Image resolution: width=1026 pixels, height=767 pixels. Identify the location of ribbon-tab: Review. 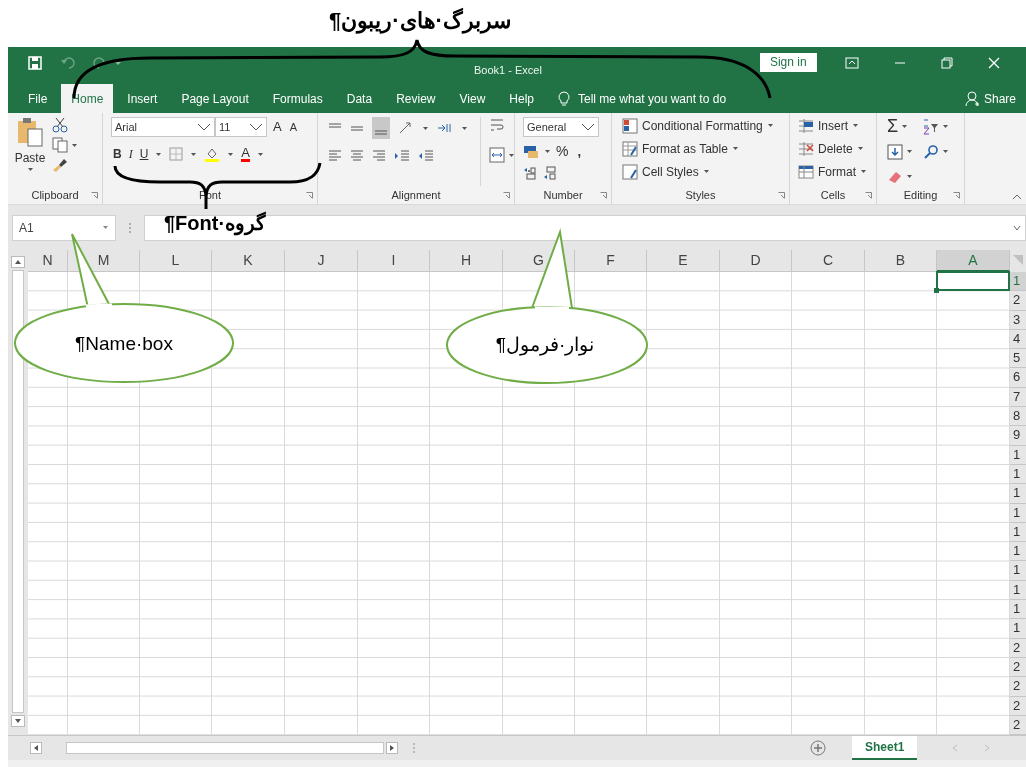
(416, 98).